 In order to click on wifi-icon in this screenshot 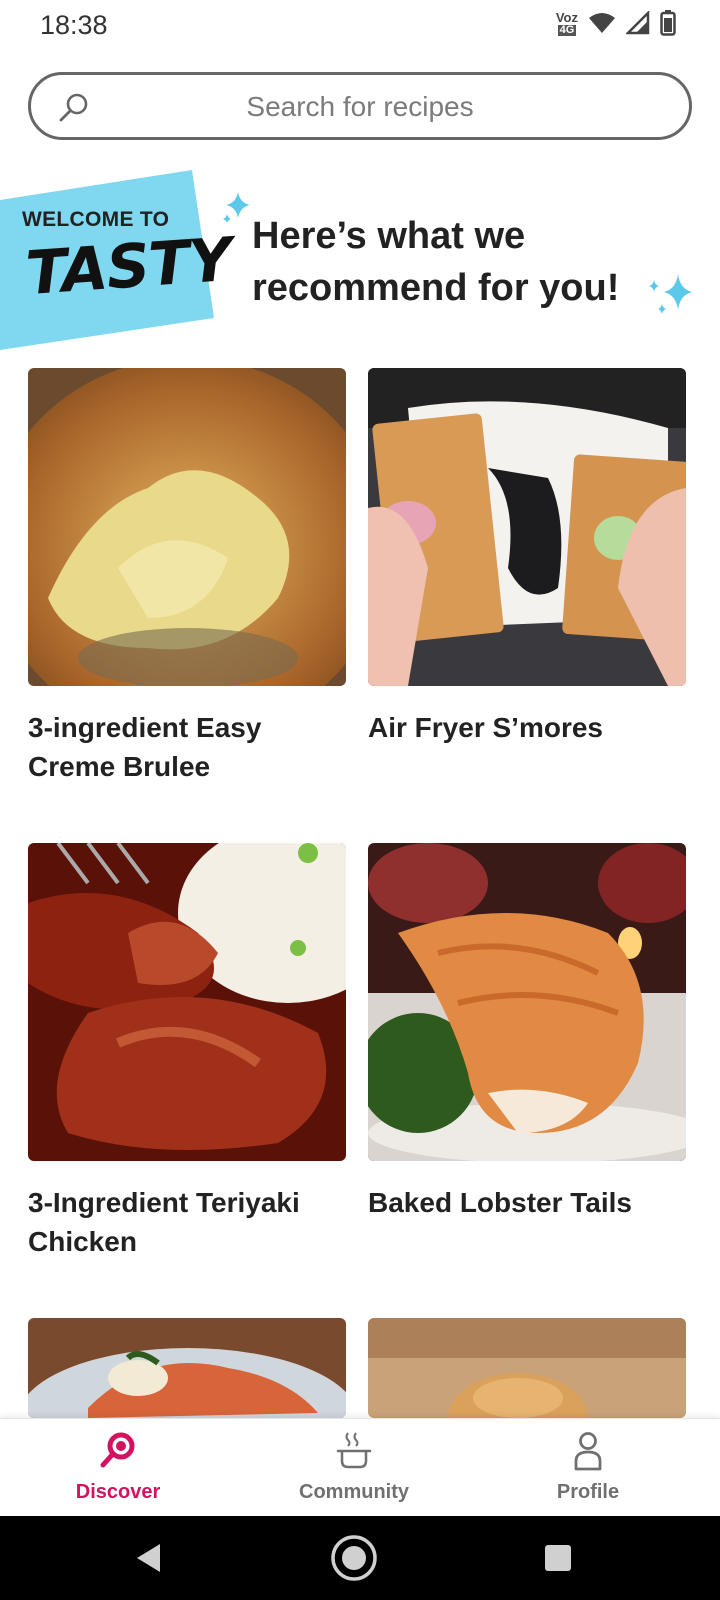, I will do `click(602, 23)`.